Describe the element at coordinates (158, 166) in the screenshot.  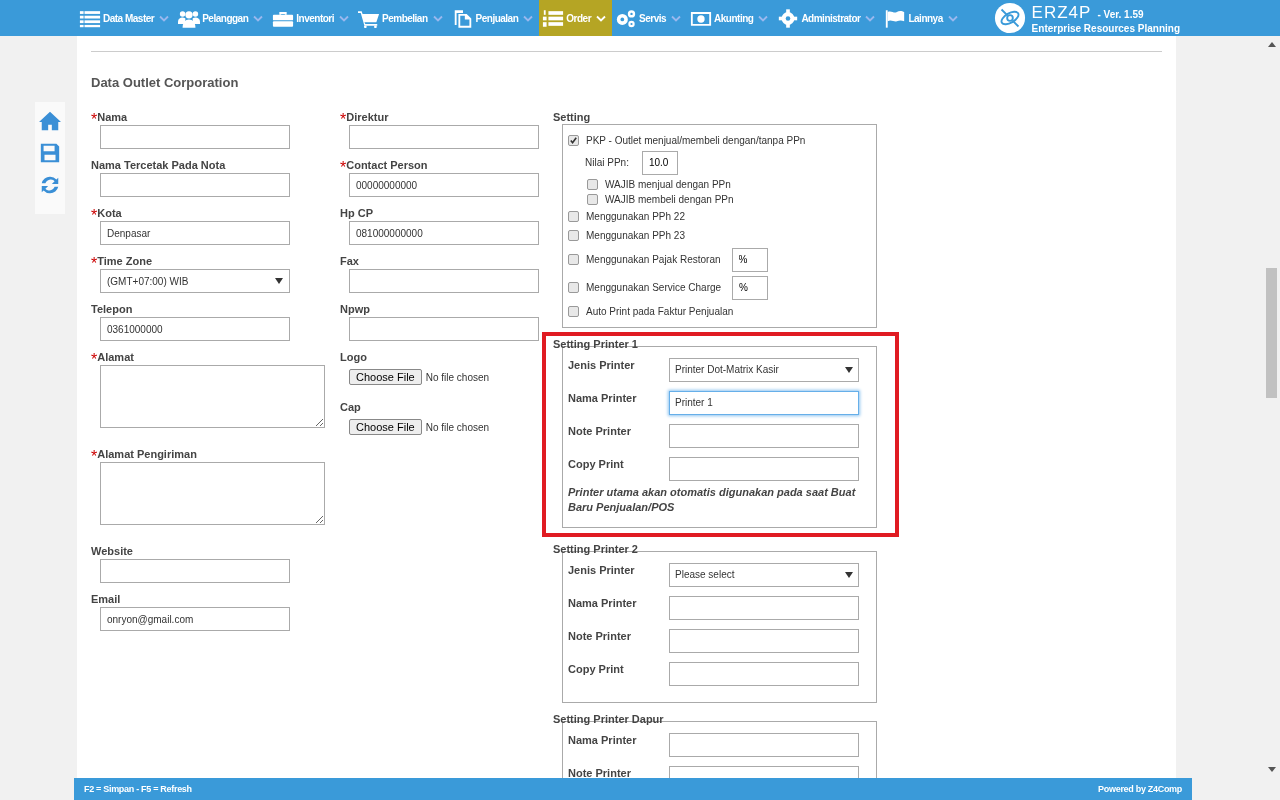
I see `field-label: Nama Tercetak Pada Nota` at that location.